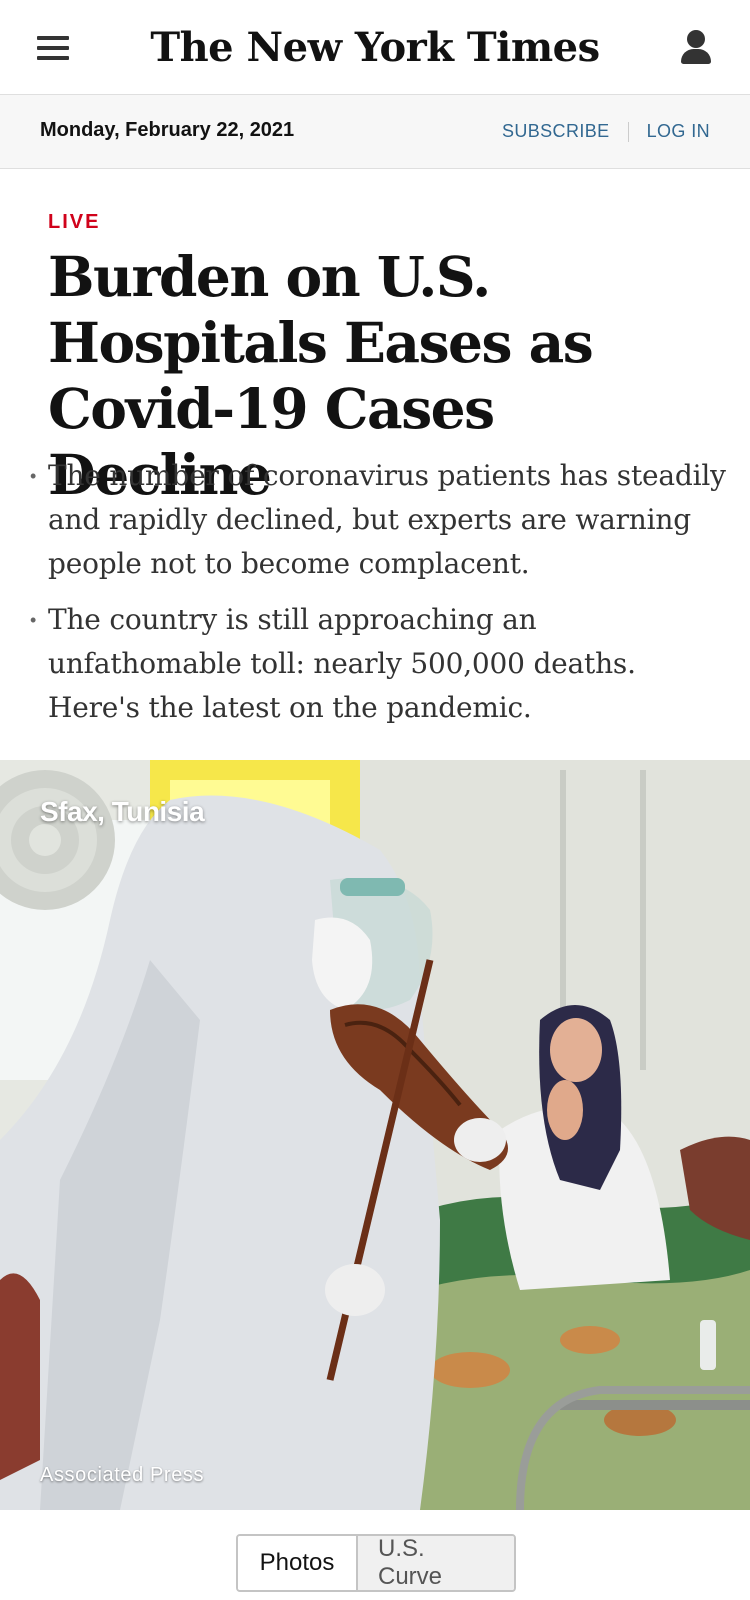 The height and width of the screenshot is (1600, 750). I want to click on live-kicker: LIVE, so click(74, 222).